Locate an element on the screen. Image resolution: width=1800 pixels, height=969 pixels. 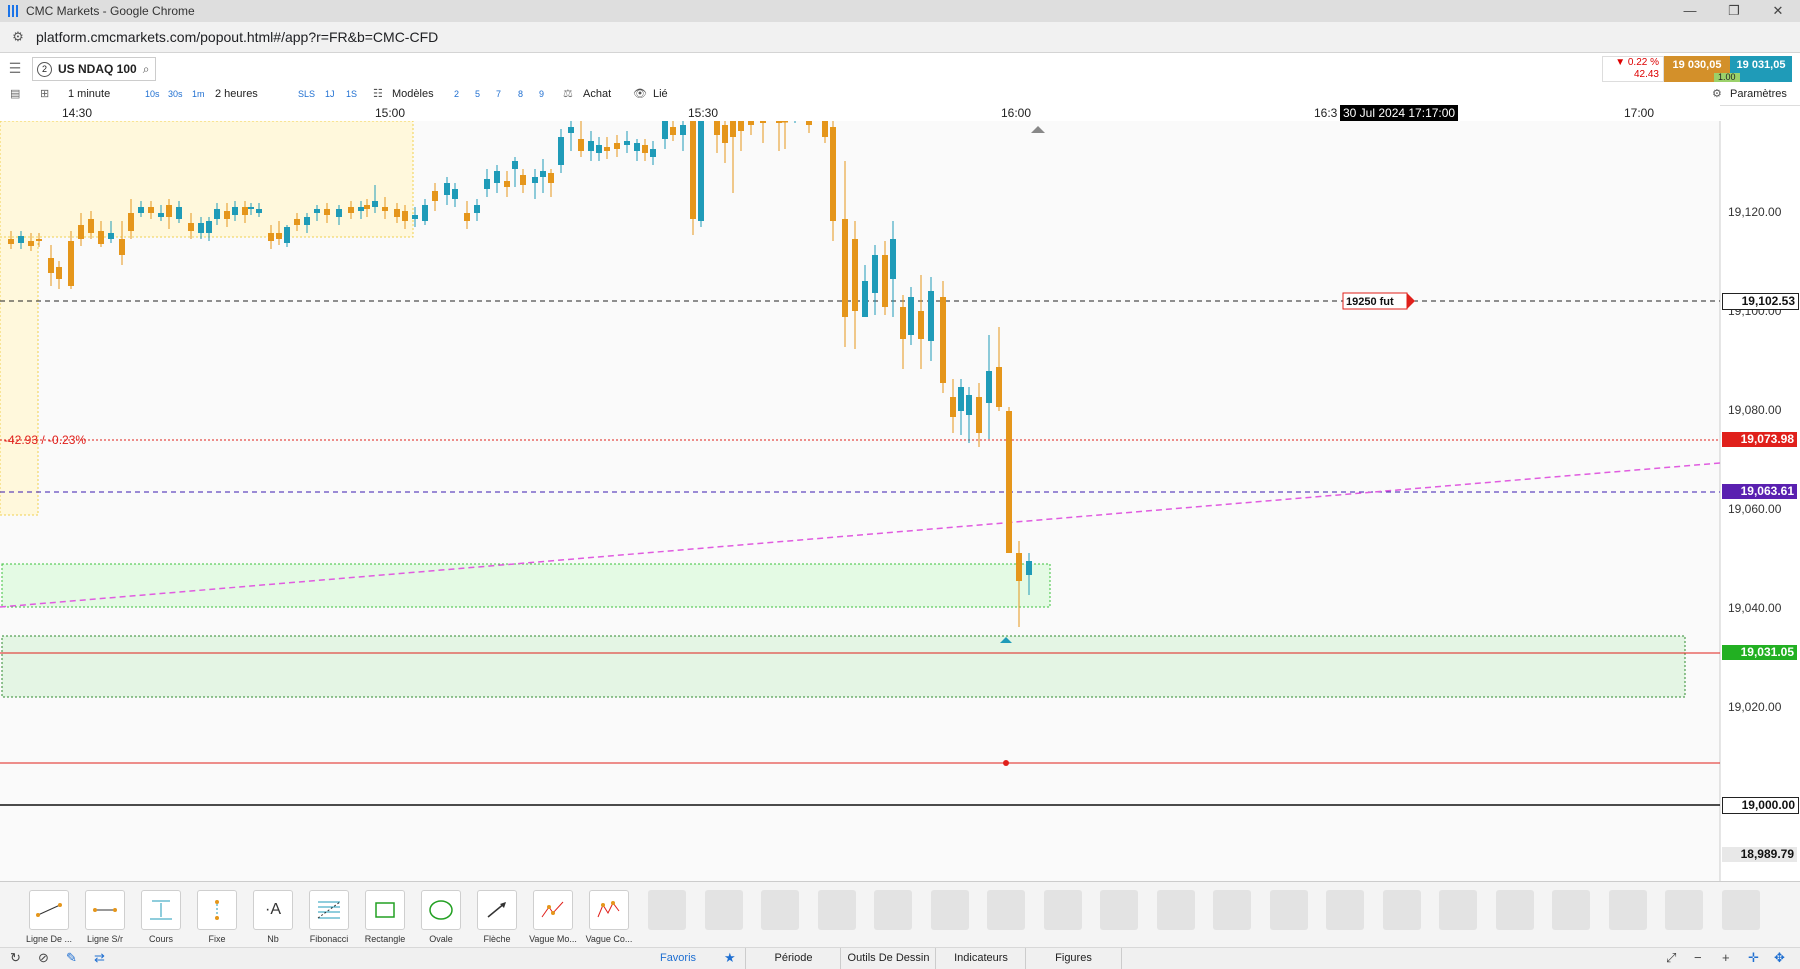
tool-rectangle: Rectangle is located at coordinates (385, 917).